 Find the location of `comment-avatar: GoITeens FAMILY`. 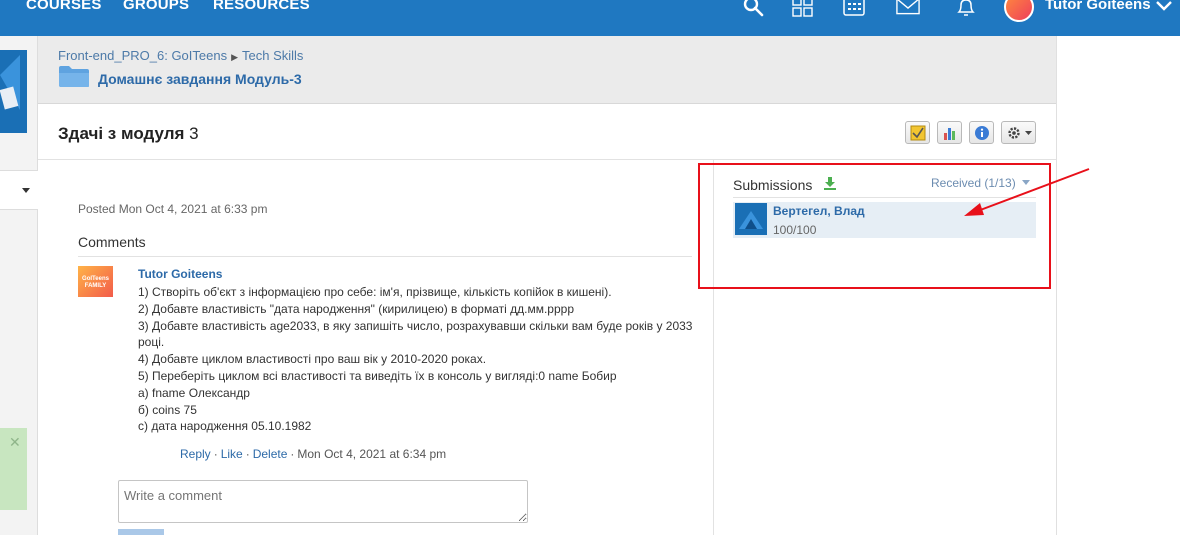

comment-avatar: GoITeens FAMILY is located at coordinates (95, 281).